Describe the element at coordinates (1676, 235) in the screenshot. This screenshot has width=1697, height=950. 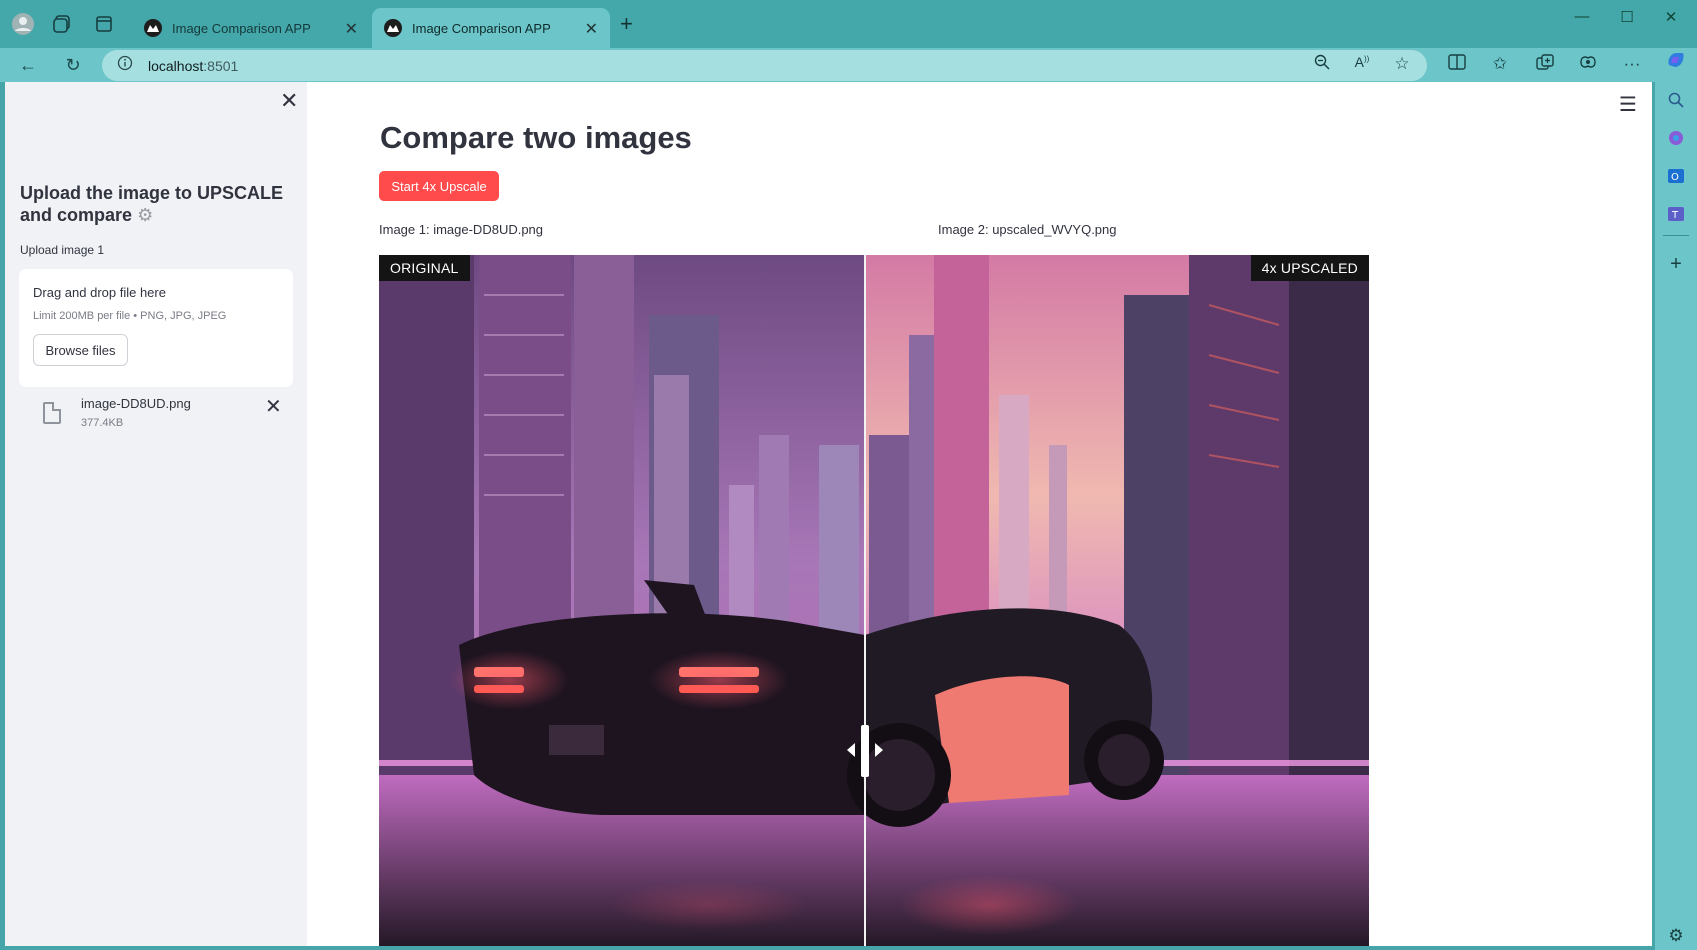
I see `edge-divider` at that location.